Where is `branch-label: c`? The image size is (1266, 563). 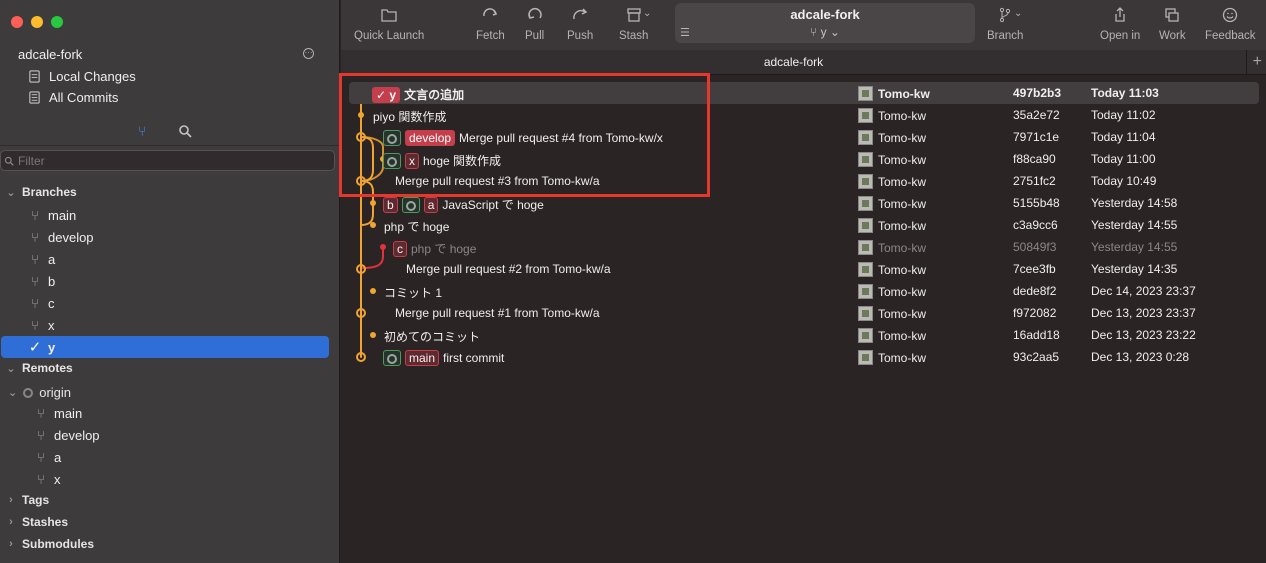
branch-label: c is located at coordinates (51, 303).